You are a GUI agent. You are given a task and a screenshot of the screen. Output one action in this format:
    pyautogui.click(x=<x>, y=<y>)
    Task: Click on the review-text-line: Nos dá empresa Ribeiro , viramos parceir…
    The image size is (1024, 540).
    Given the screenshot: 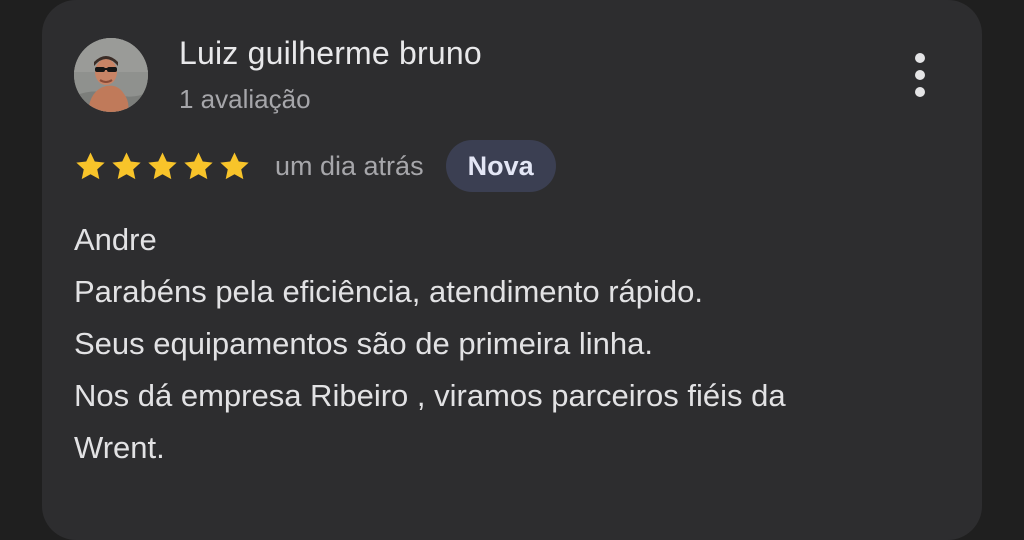 What is the action you would take?
    pyautogui.click(x=430, y=395)
    